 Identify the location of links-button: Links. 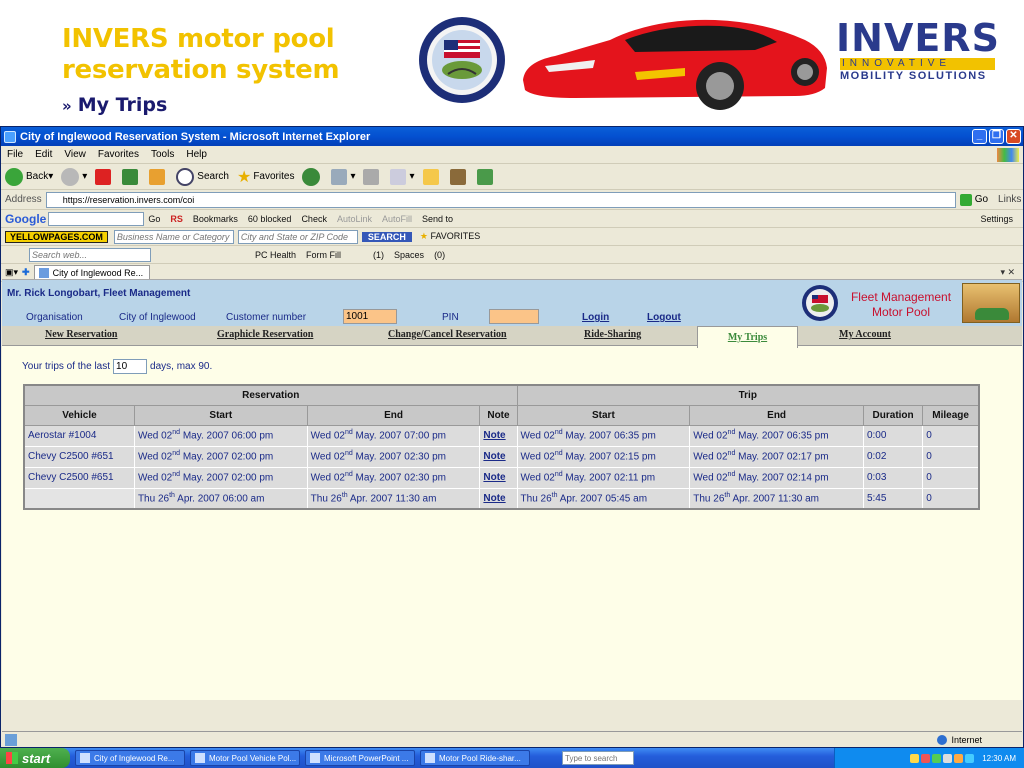
(1009, 199).